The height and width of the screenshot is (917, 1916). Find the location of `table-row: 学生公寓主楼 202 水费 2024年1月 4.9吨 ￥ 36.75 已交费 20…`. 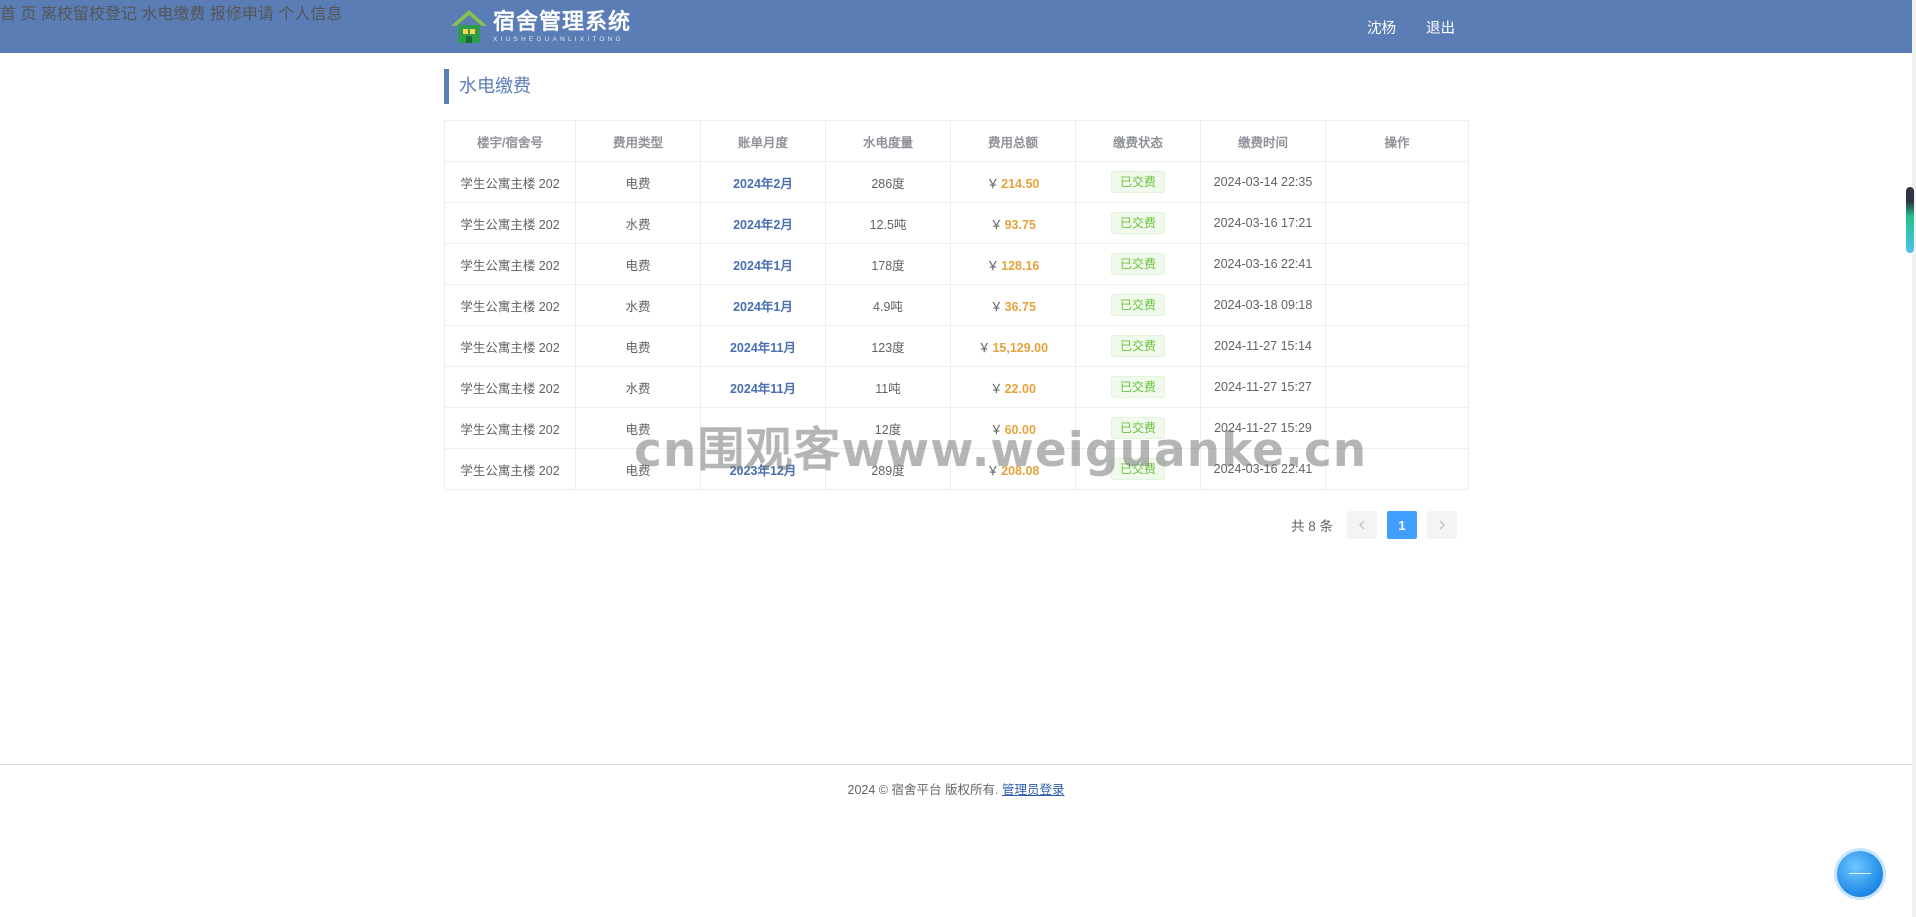

table-row: 学生公寓主楼 202 水费 2024年1月 4.9吨 ￥ 36.75 已交费 20… is located at coordinates (956, 305).